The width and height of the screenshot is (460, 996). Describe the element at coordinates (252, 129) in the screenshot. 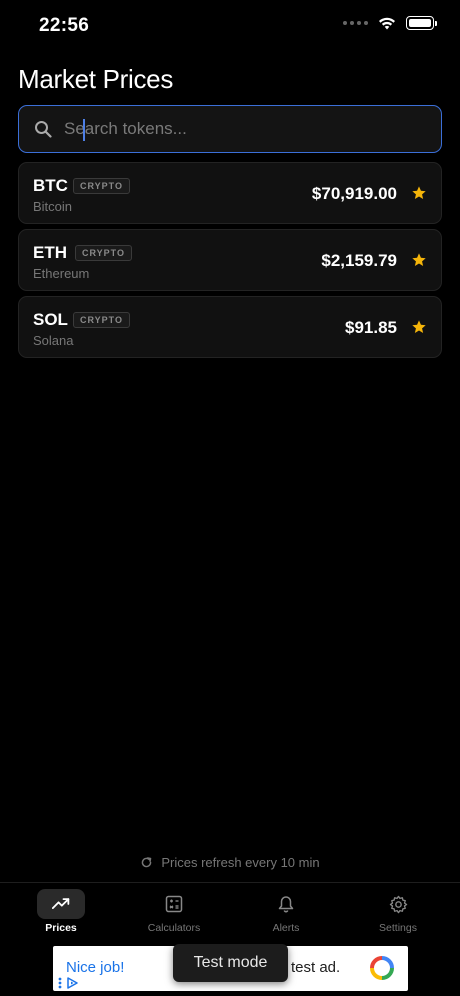

I see `search-input` at that location.